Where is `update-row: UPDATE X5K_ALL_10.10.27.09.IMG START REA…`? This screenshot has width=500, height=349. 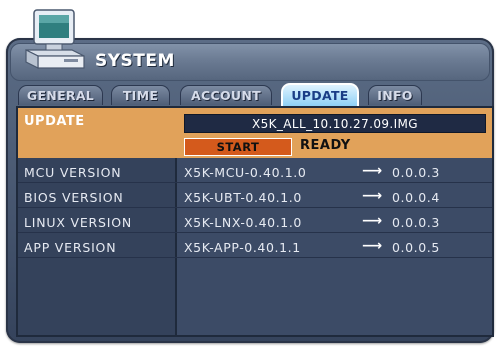 update-row: UPDATE X5K_ALL_10.10.27.09.IMG START REA… is located at coordinates (255, 133).